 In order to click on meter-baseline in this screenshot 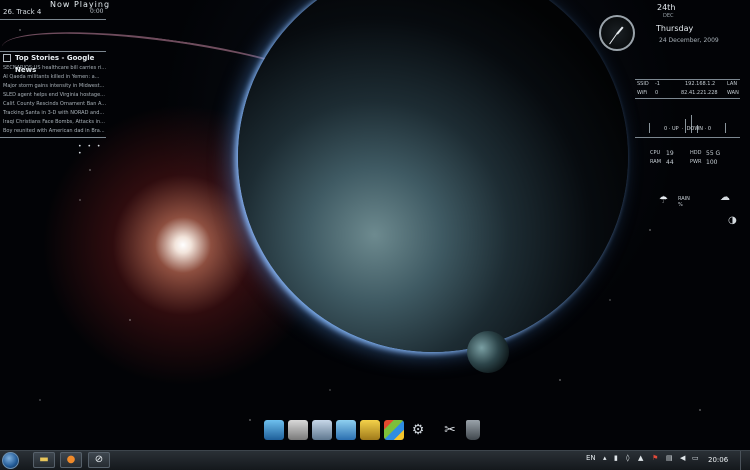, I will do `click(687, 141)`.